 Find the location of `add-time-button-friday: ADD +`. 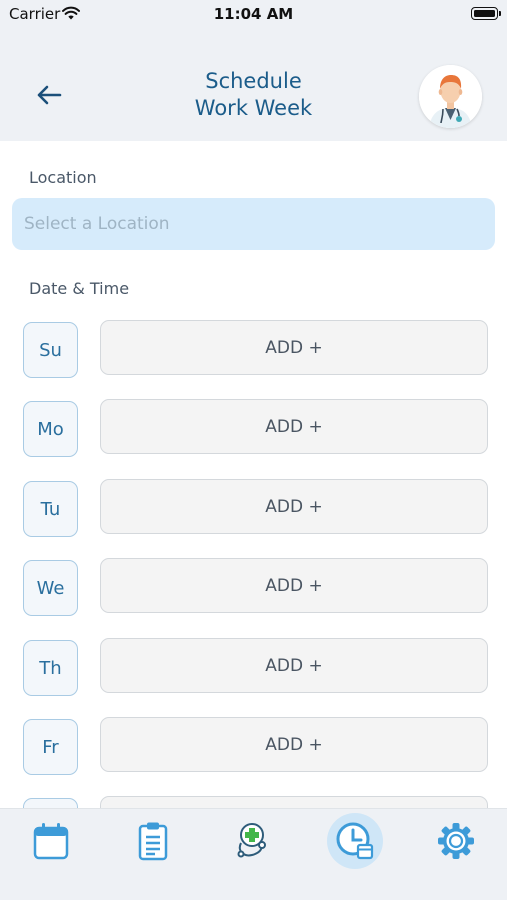

add-time-button-friday: ADD + is located at coordinates (294, 744).